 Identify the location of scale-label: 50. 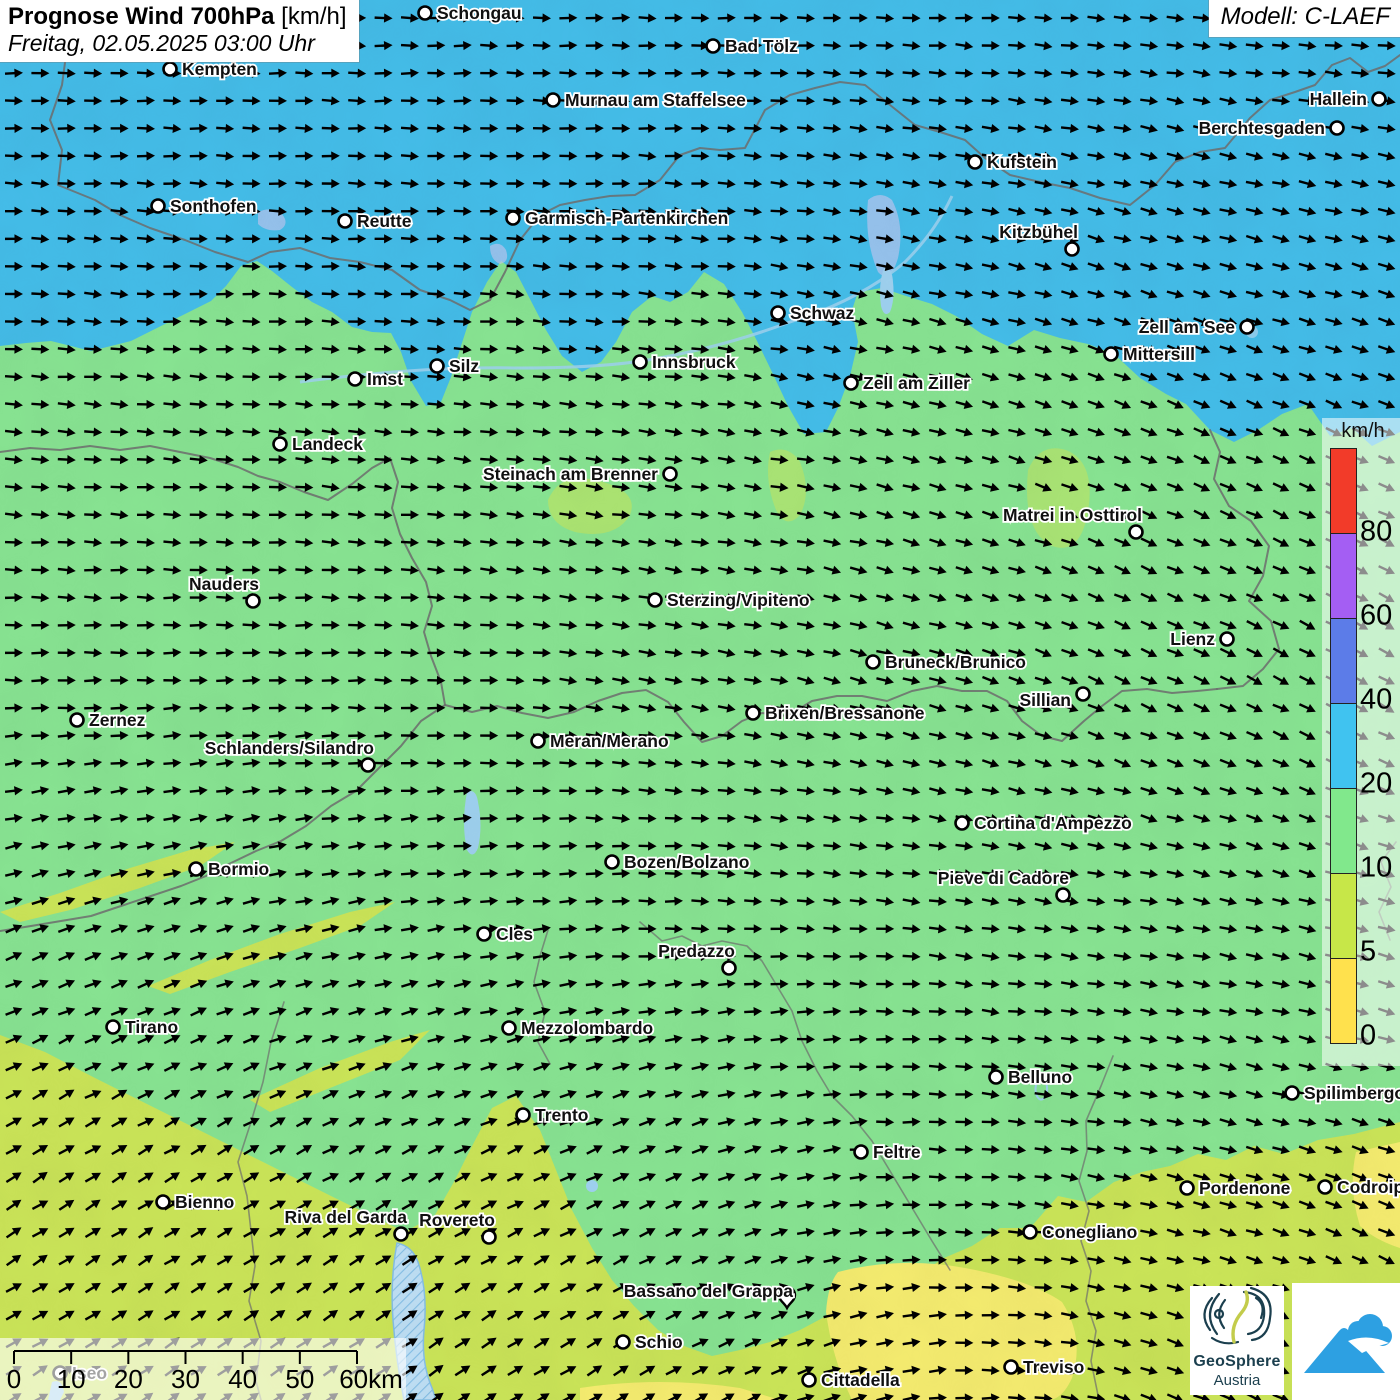
(300, 1379).